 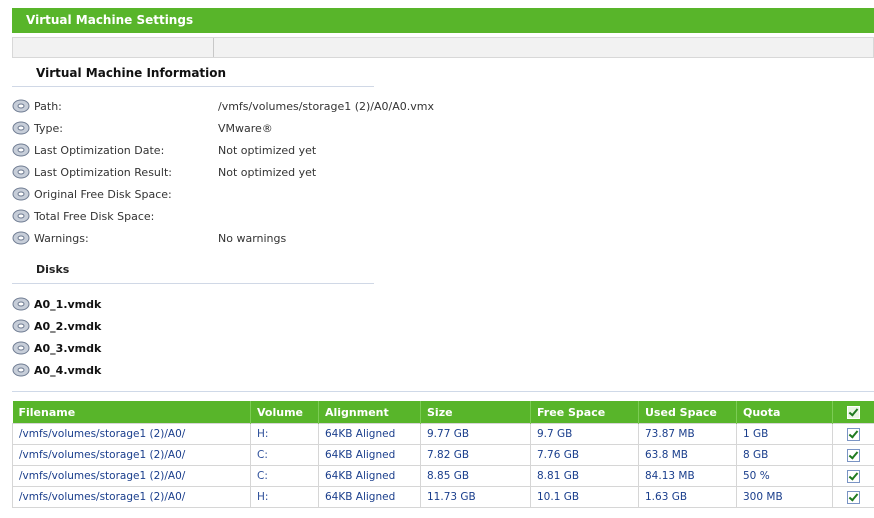 I want to click on info-label: Path:, so click(x=48, y=106).